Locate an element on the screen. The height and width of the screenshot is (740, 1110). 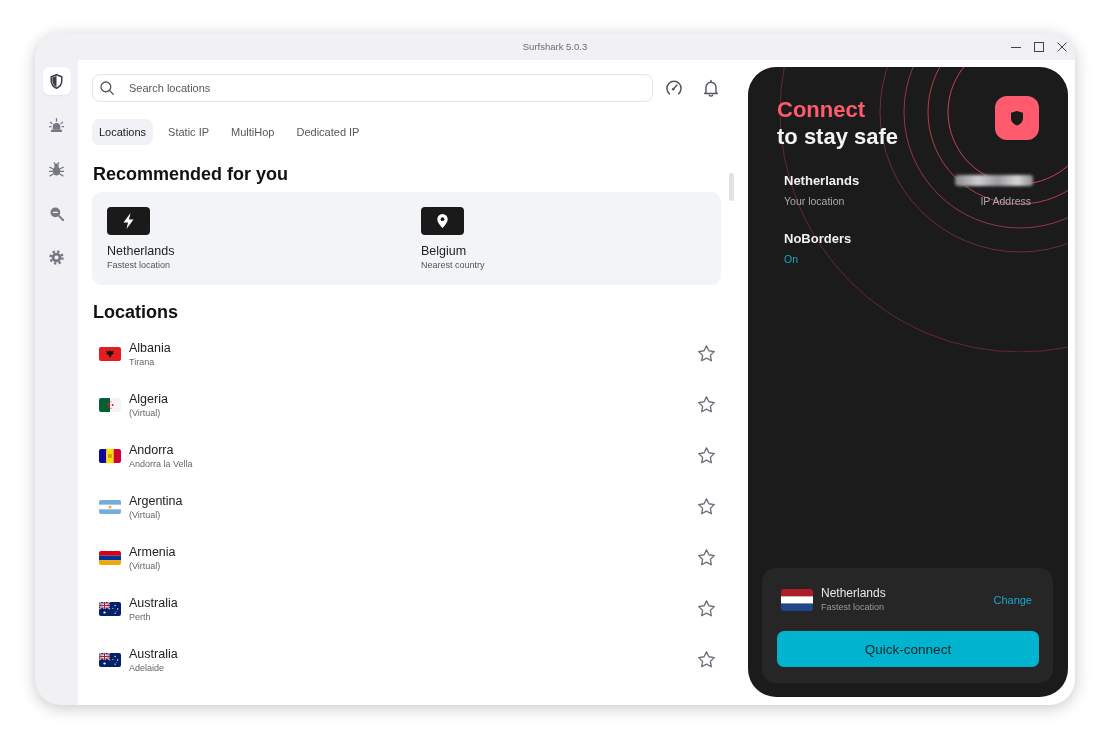
section-heading: Locations is located at coordinates (136, 312).